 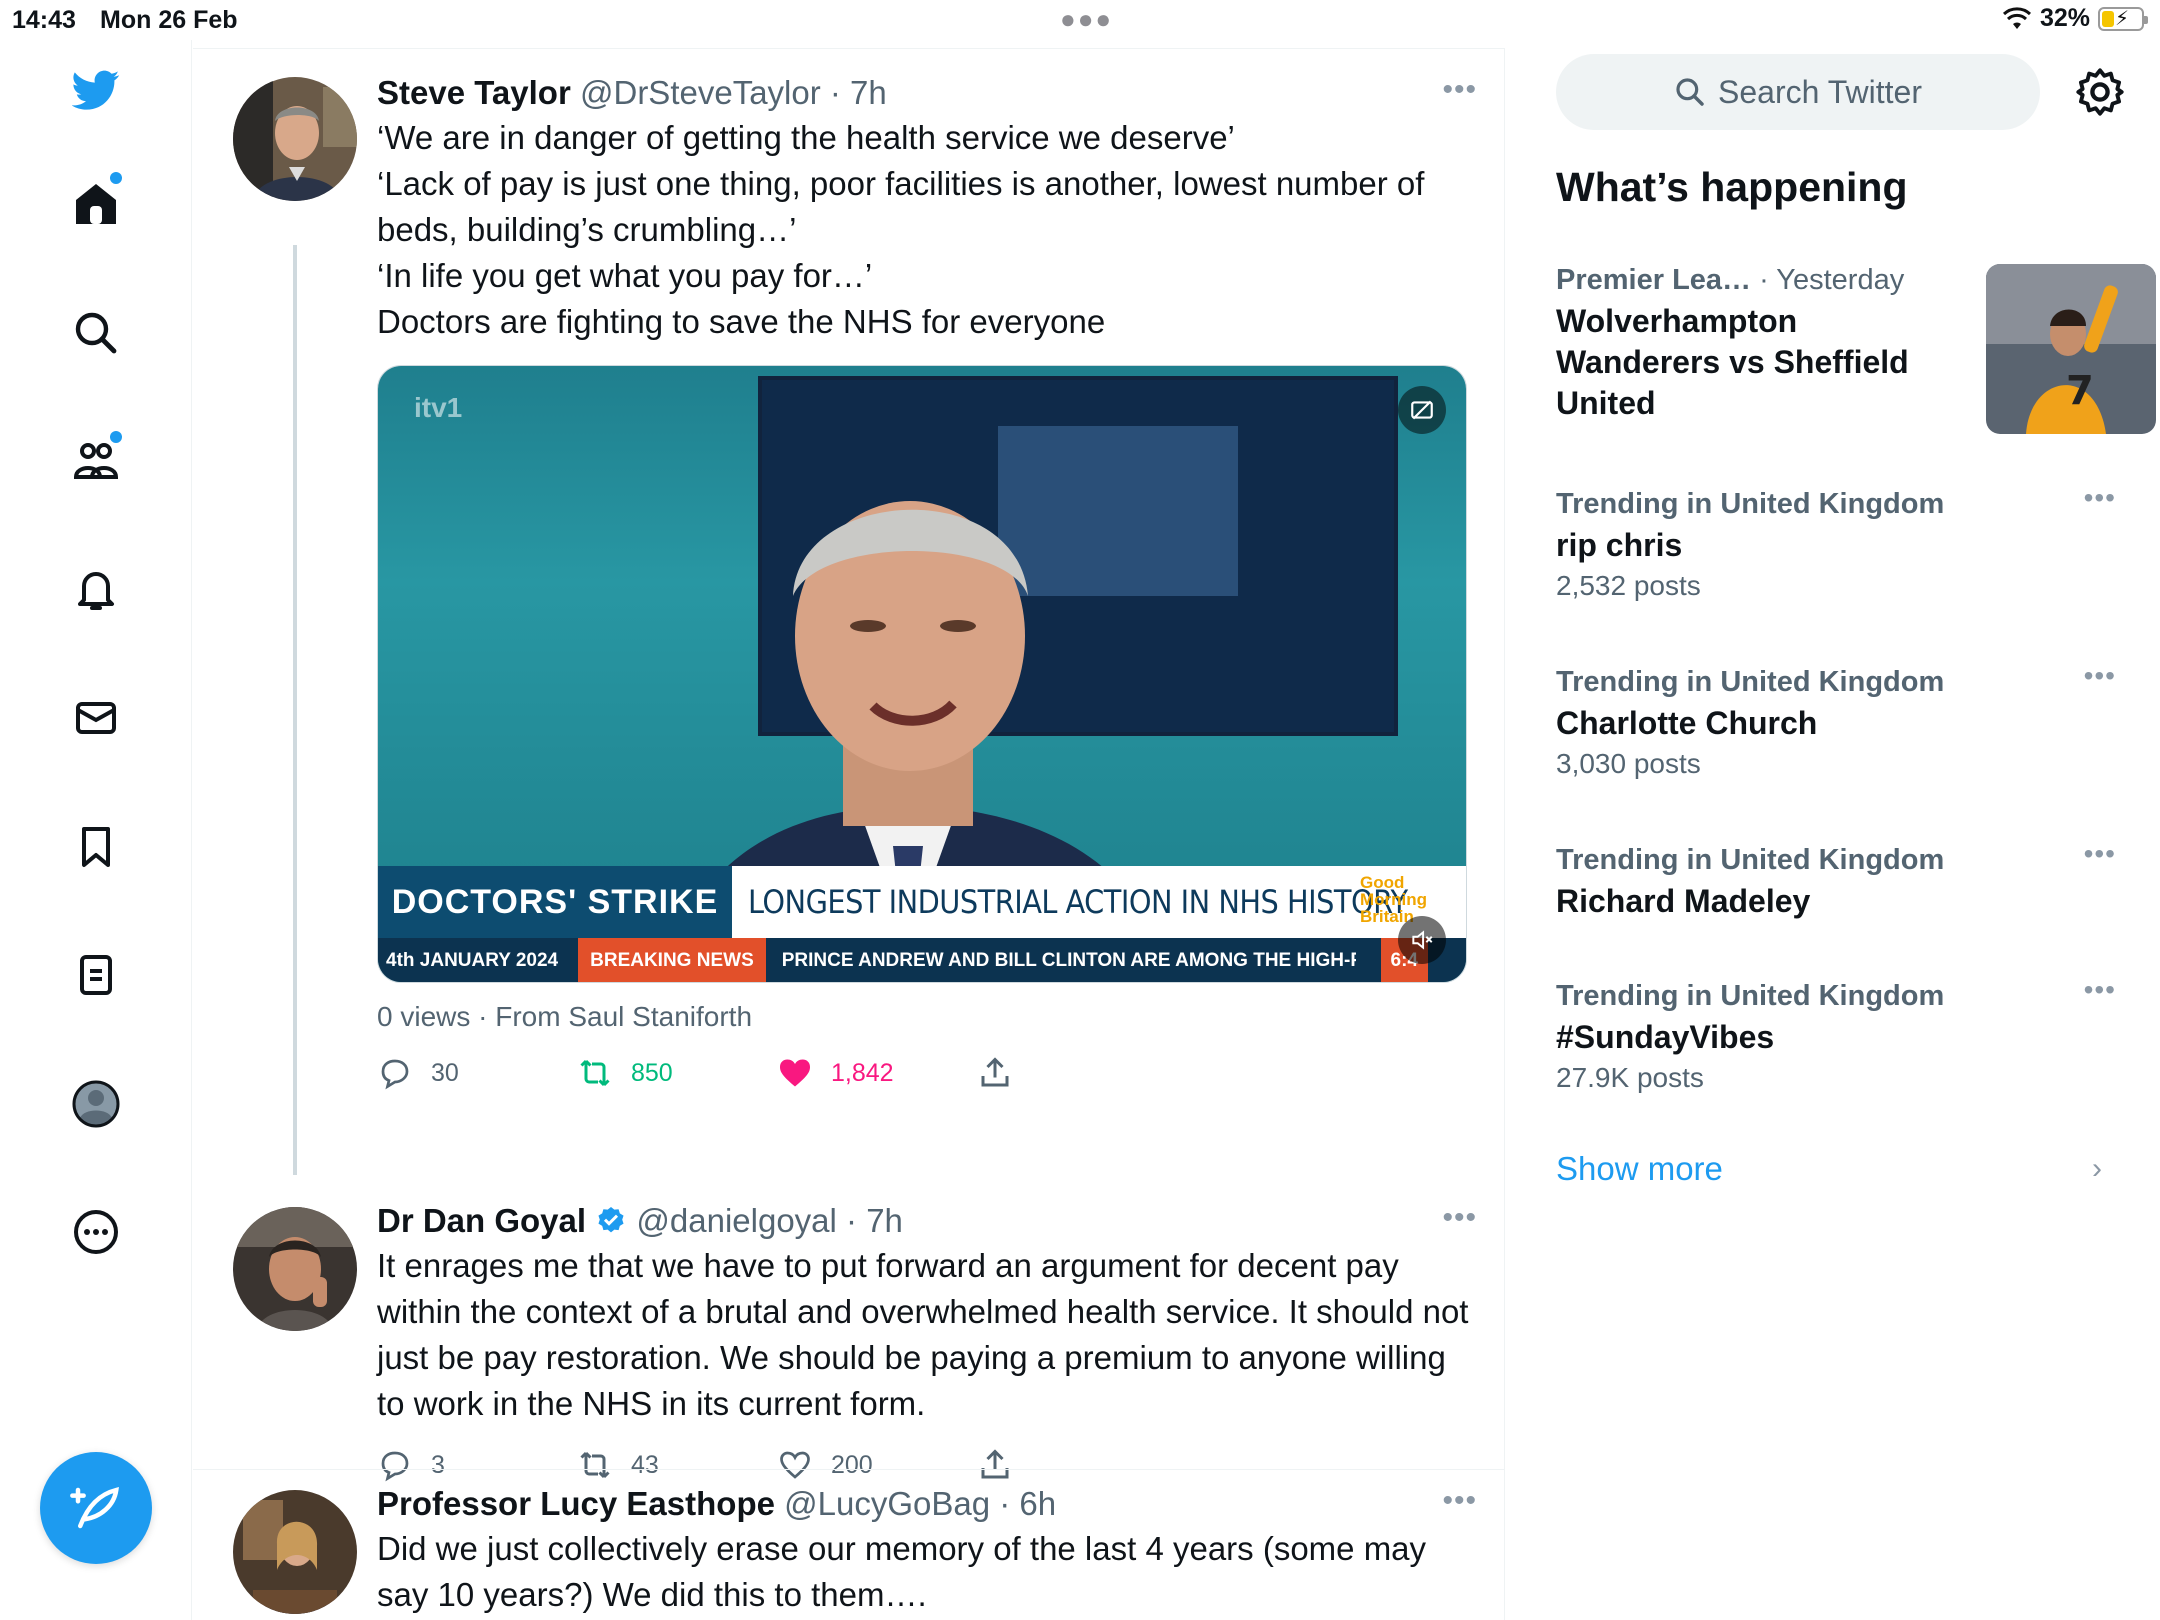 I want to click on charging-bolt-icon: ⚡, so click(x=2122, y=18).